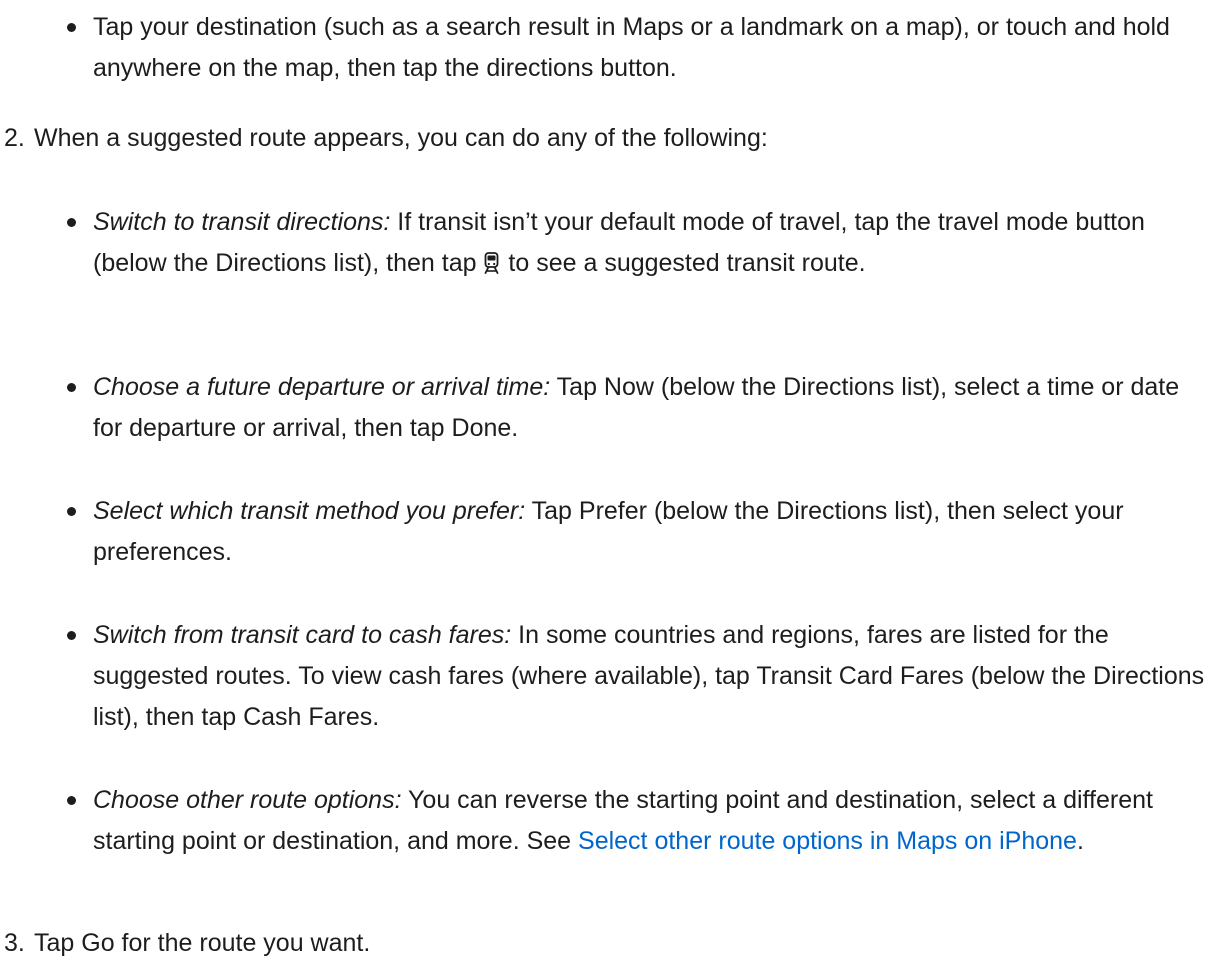 The height and width of the screenshot is (964, 1231). Describe the element at coordinates (607, 943) in the screenshot. I see `step-item: 3. Tap Go for the route you want.` at that location.